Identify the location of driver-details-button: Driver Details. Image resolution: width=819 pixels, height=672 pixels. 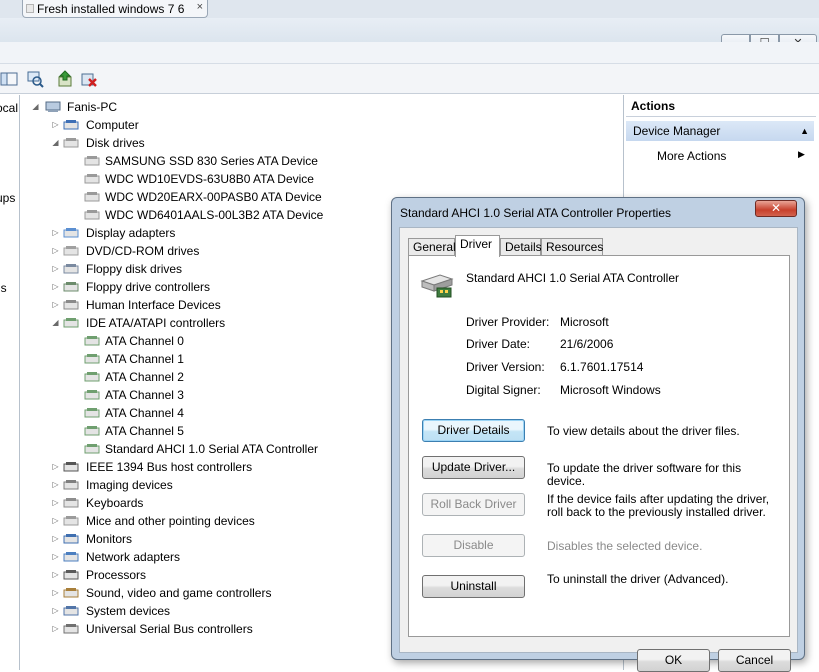
(473, 430).